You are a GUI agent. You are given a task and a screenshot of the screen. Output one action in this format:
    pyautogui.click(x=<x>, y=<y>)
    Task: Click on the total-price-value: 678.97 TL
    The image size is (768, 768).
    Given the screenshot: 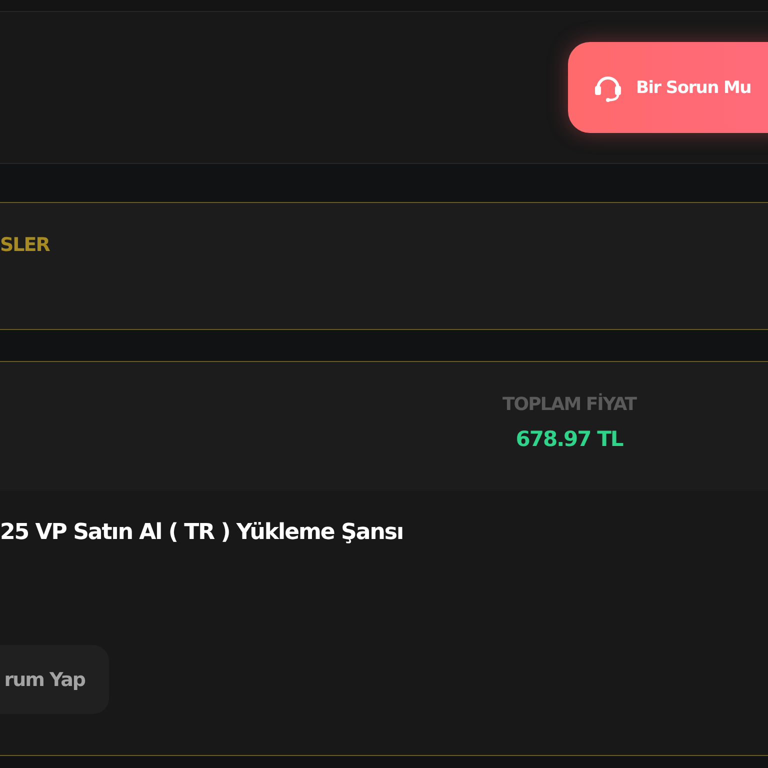 What is the action you would take?
    pyautogui.click(x=569, y=439)
    